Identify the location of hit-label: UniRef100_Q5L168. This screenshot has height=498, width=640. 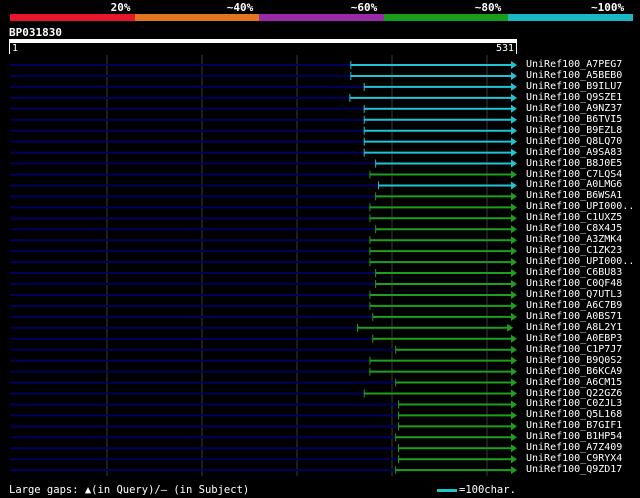
(574, 414).